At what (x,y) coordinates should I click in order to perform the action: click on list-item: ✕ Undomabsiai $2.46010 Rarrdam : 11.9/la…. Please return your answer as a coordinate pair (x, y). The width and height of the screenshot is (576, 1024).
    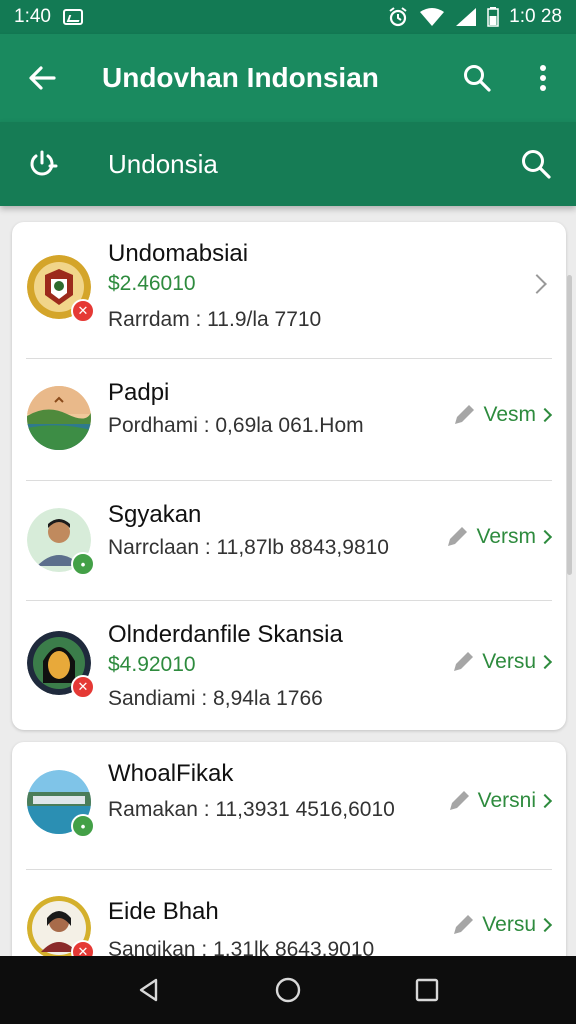
    Looking at the image, I should click on (289, 290).